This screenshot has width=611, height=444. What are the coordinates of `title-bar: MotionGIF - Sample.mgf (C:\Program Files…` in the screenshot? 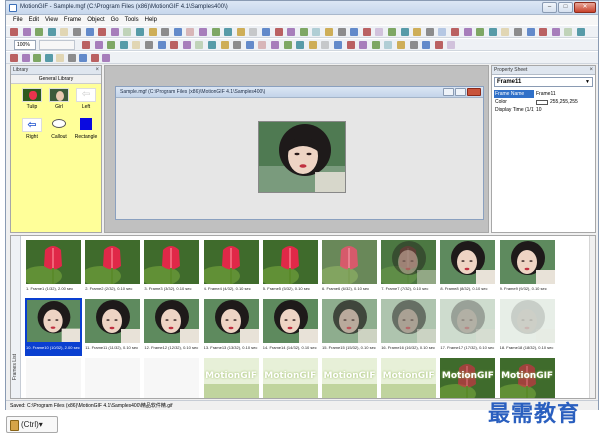 It's located at (302, 8).